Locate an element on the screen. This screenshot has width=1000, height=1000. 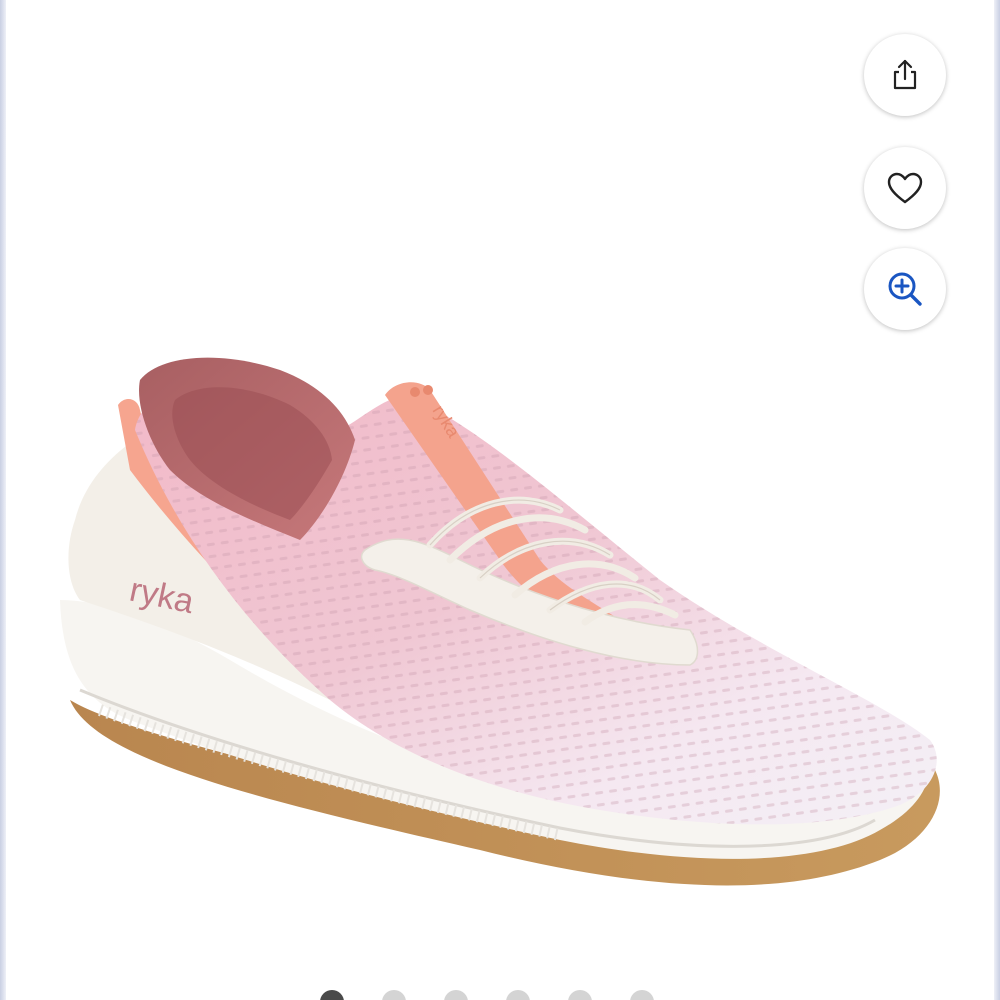
favorite-button is located at coordinates (905, 188).